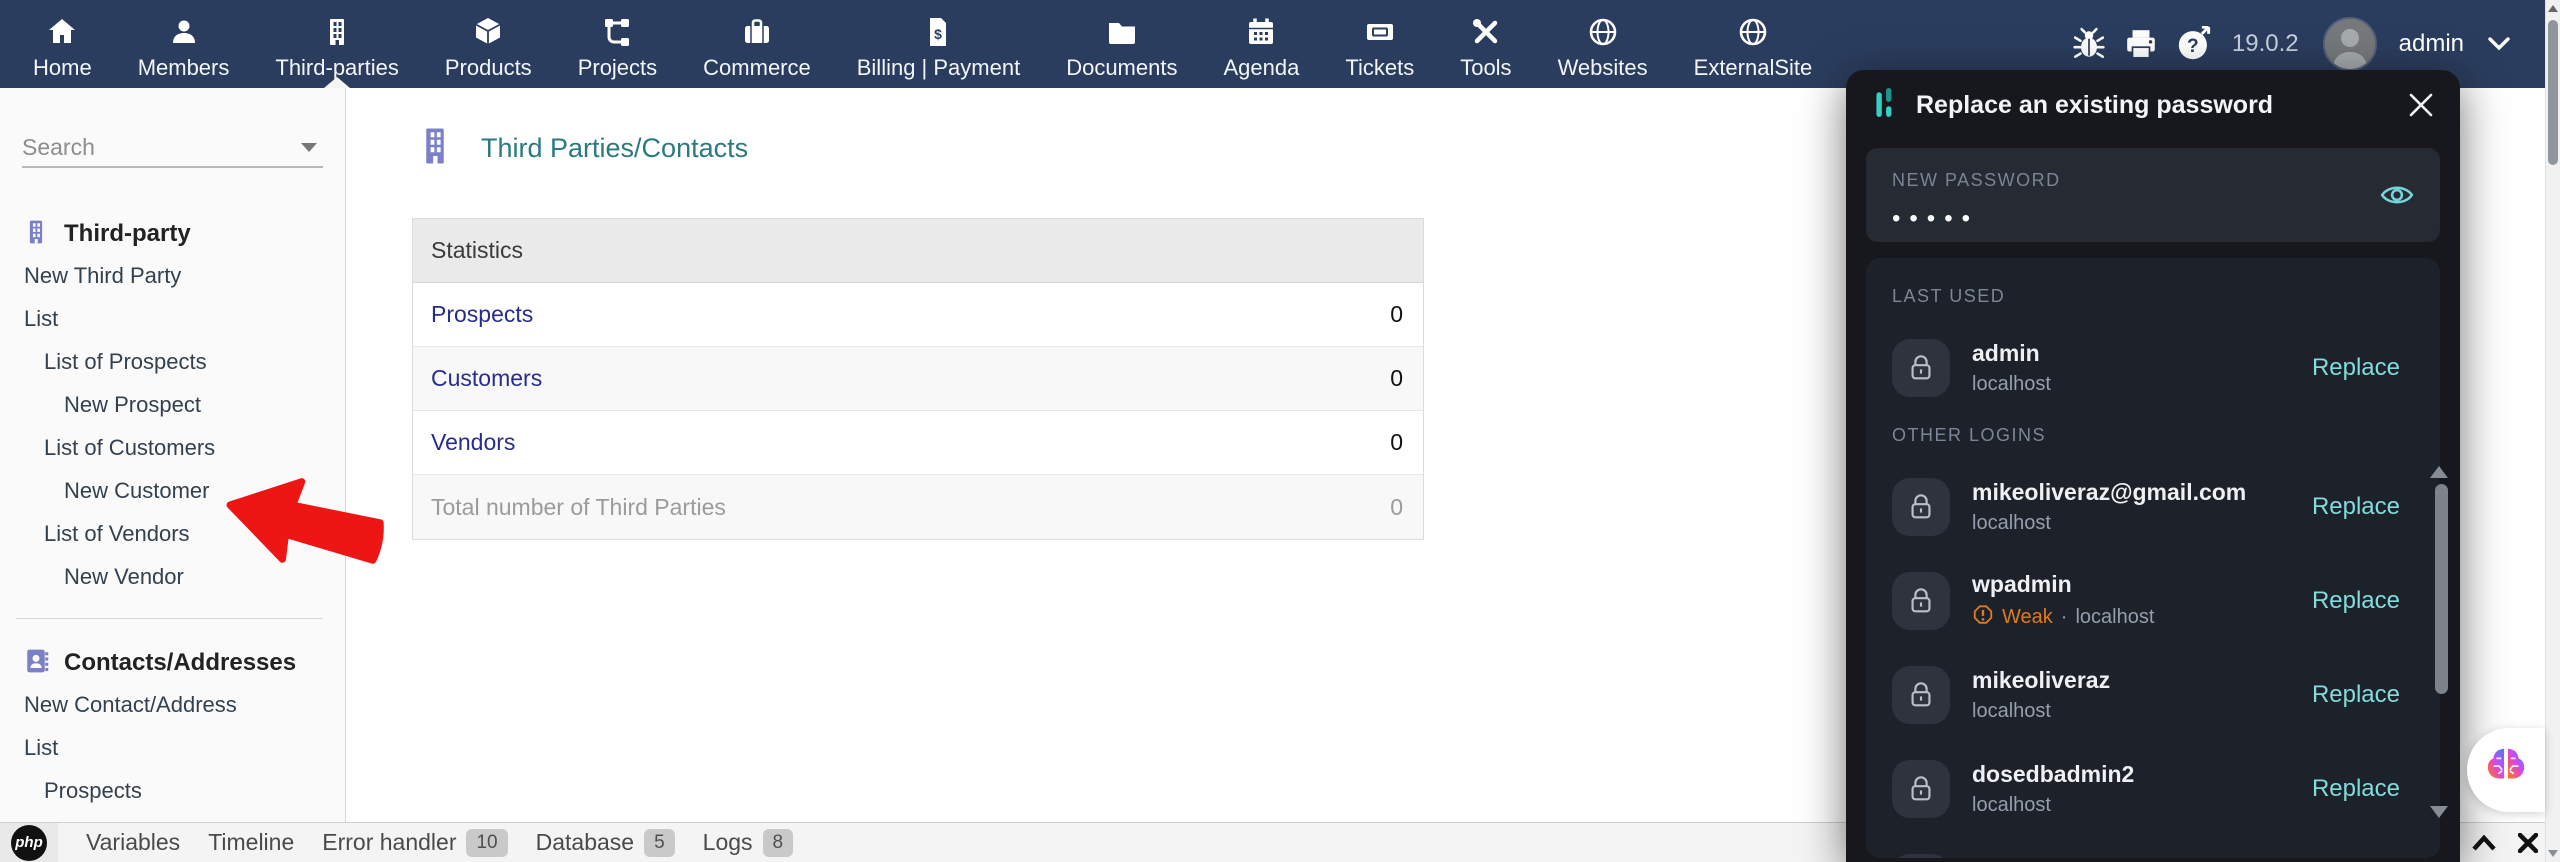 This screenshot has width=2560, height=862. I want to click on sidebar-item-list-of-prospects: List of Prospects, so click(172, 361).